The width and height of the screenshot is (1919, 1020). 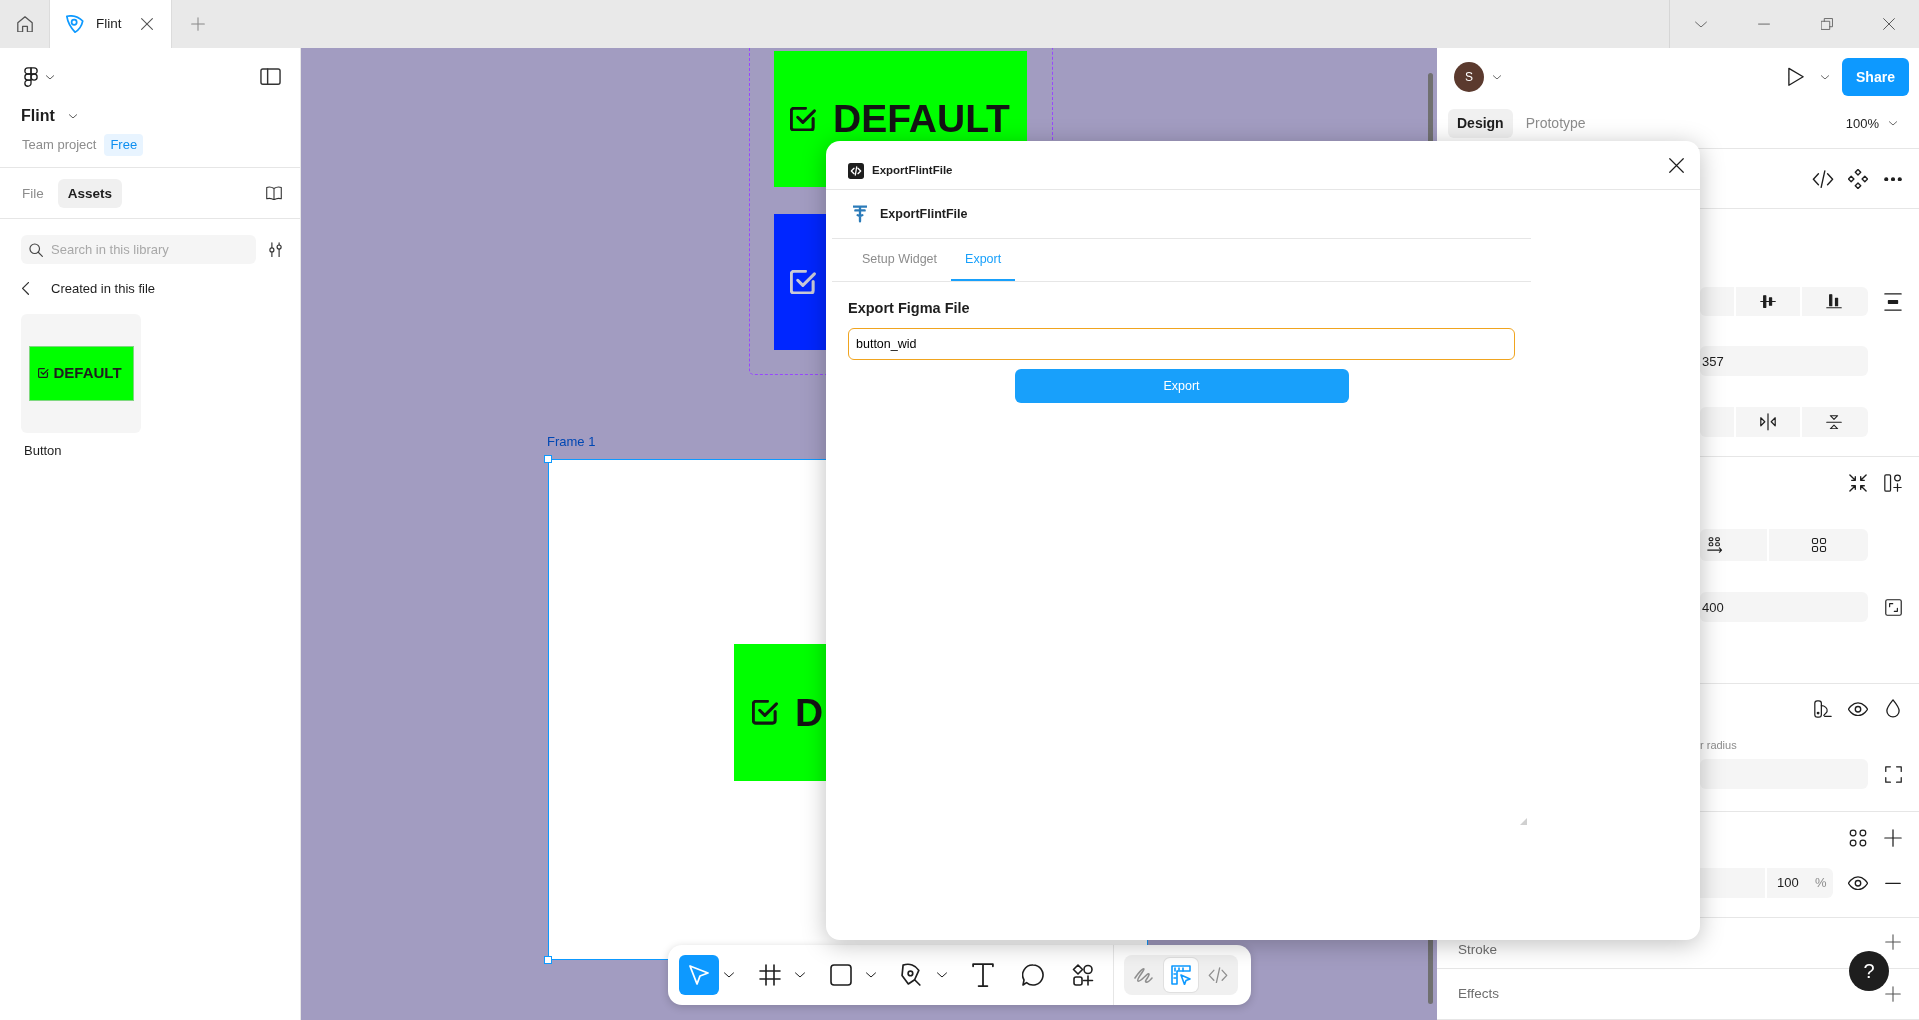 I want to click on restore-icon, so click(x=1827, y=24).